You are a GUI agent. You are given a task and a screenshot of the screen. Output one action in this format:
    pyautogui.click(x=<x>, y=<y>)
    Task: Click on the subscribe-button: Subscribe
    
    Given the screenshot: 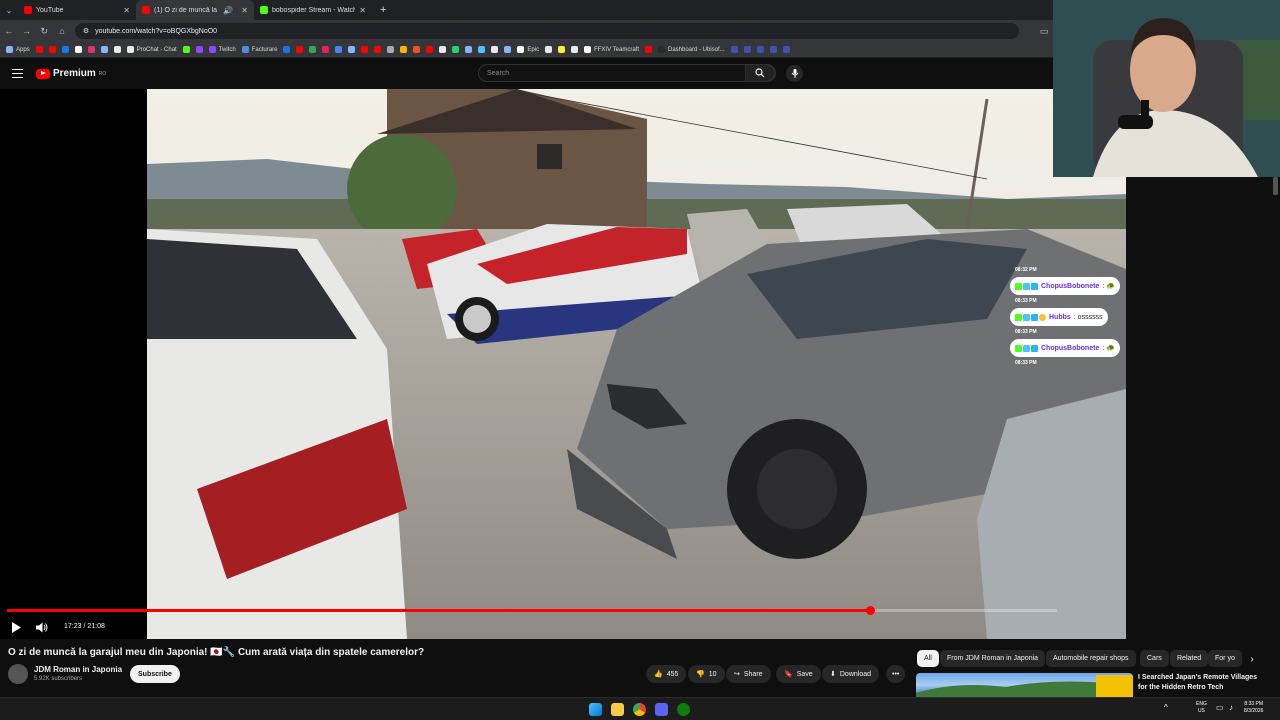 What is the action you would take?
    pyautogui.click(x=155, y=674)
    